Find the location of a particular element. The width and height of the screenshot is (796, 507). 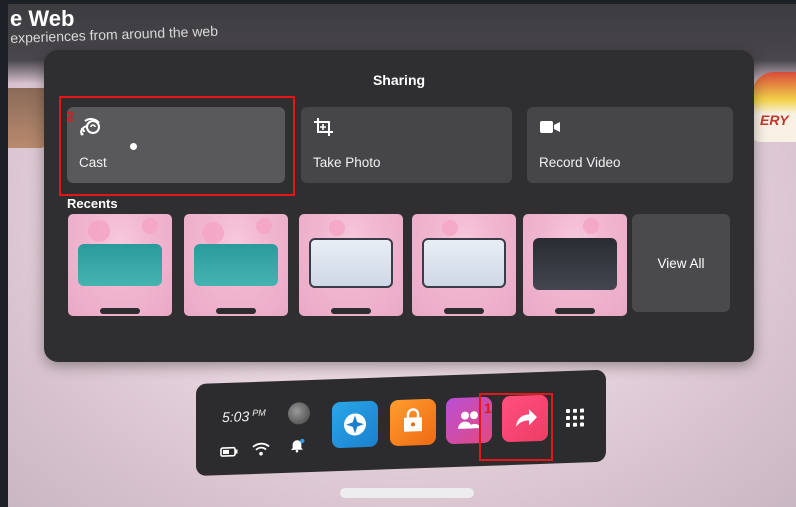

compass-icon is located at coordinates (355, 424).